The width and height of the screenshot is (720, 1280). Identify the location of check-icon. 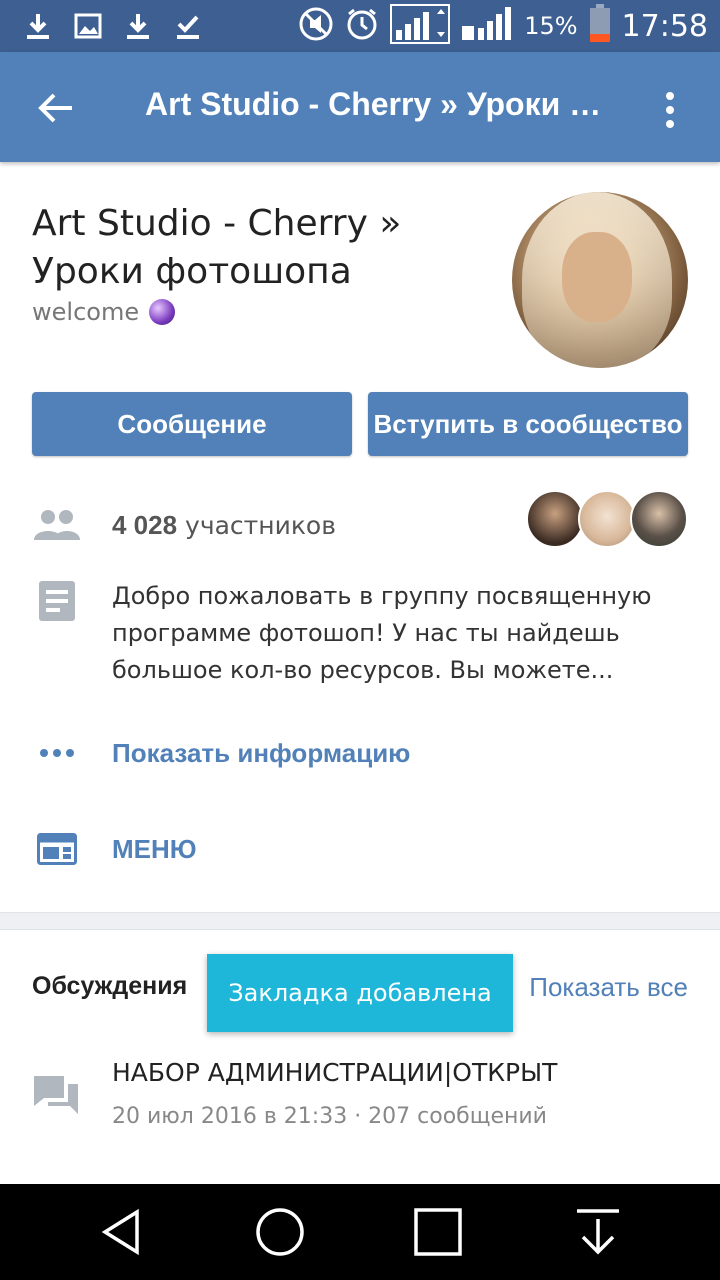
(188, 26).